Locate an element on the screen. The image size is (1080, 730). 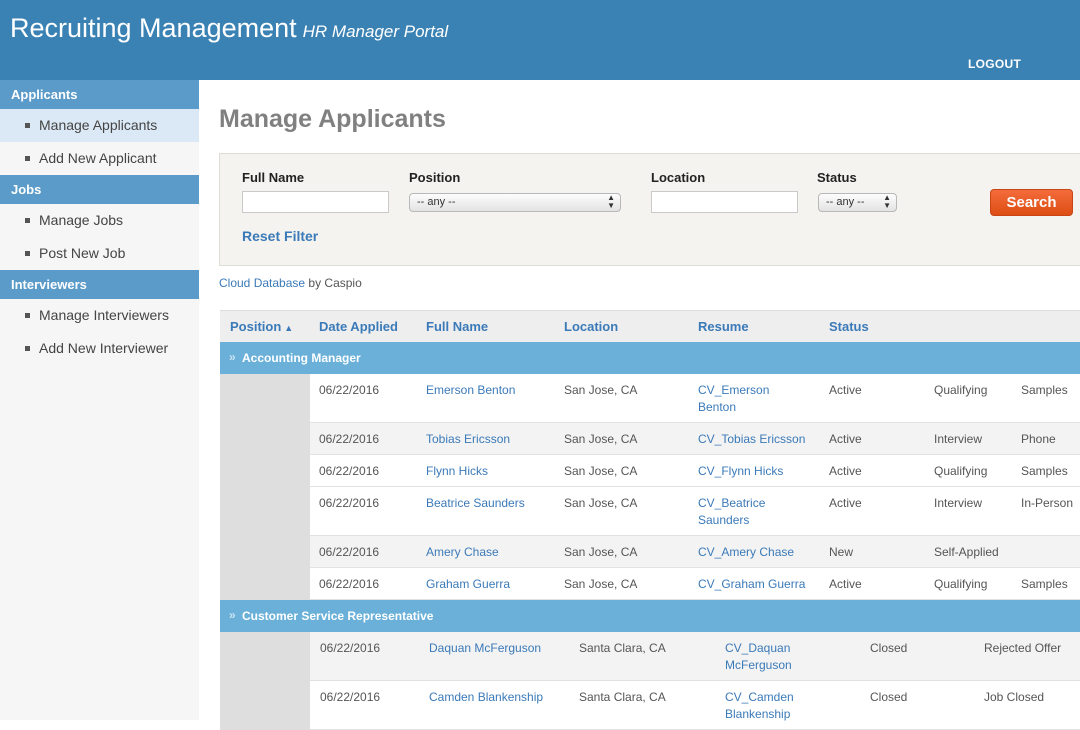
sidebar-item-post-job: Post New Job is located at coordinates (99, 253).